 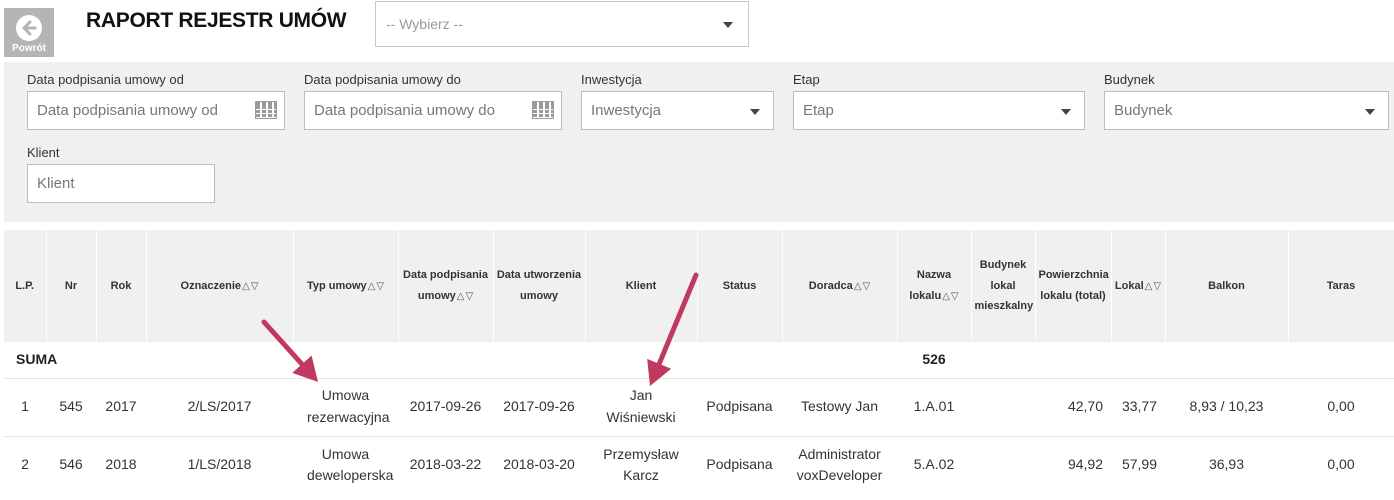 I want to click on cell-nazwa-lokalu: 1.A.01, so click(x=934, y=406).